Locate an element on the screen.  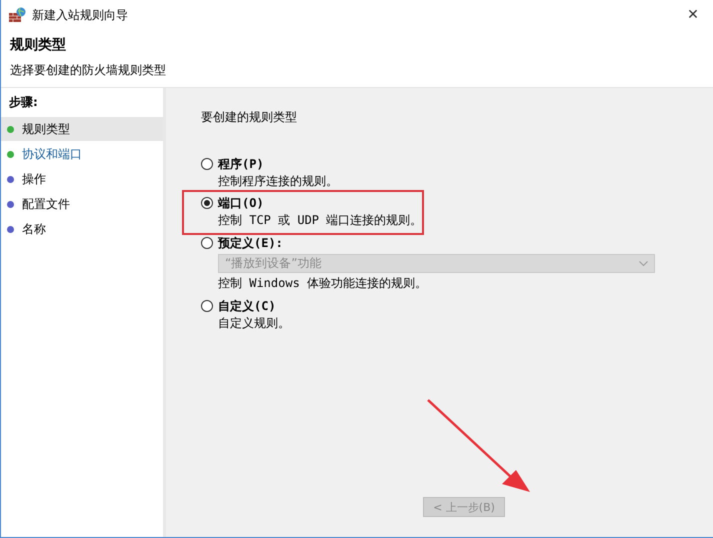
step-item: 协议和端口 is located at coordinates (82, 154).